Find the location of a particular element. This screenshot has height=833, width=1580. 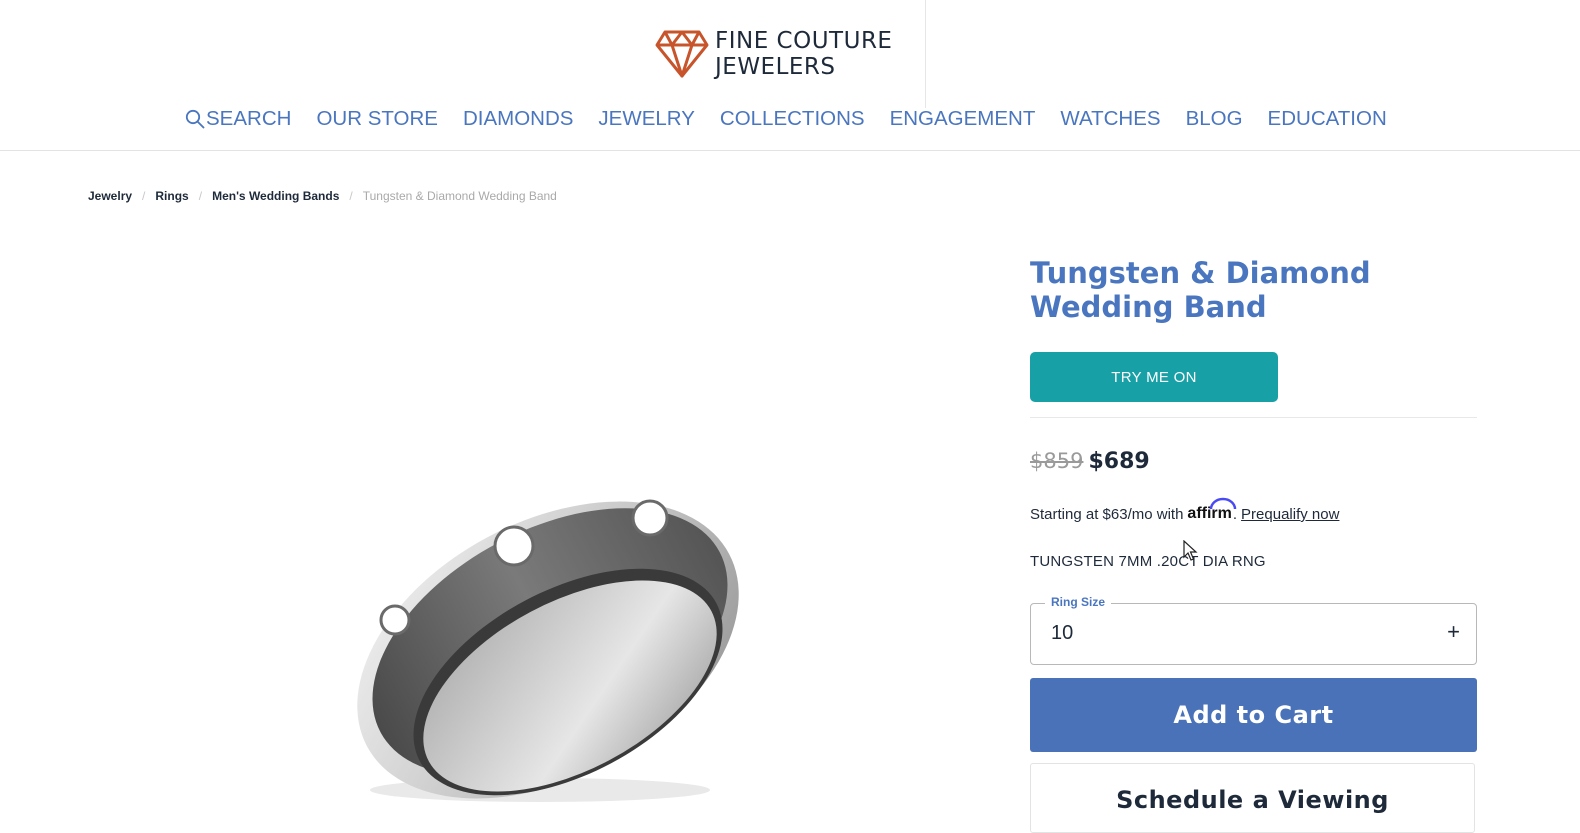

nav-watches: WATCHES is located at coordinates (1110, 119).